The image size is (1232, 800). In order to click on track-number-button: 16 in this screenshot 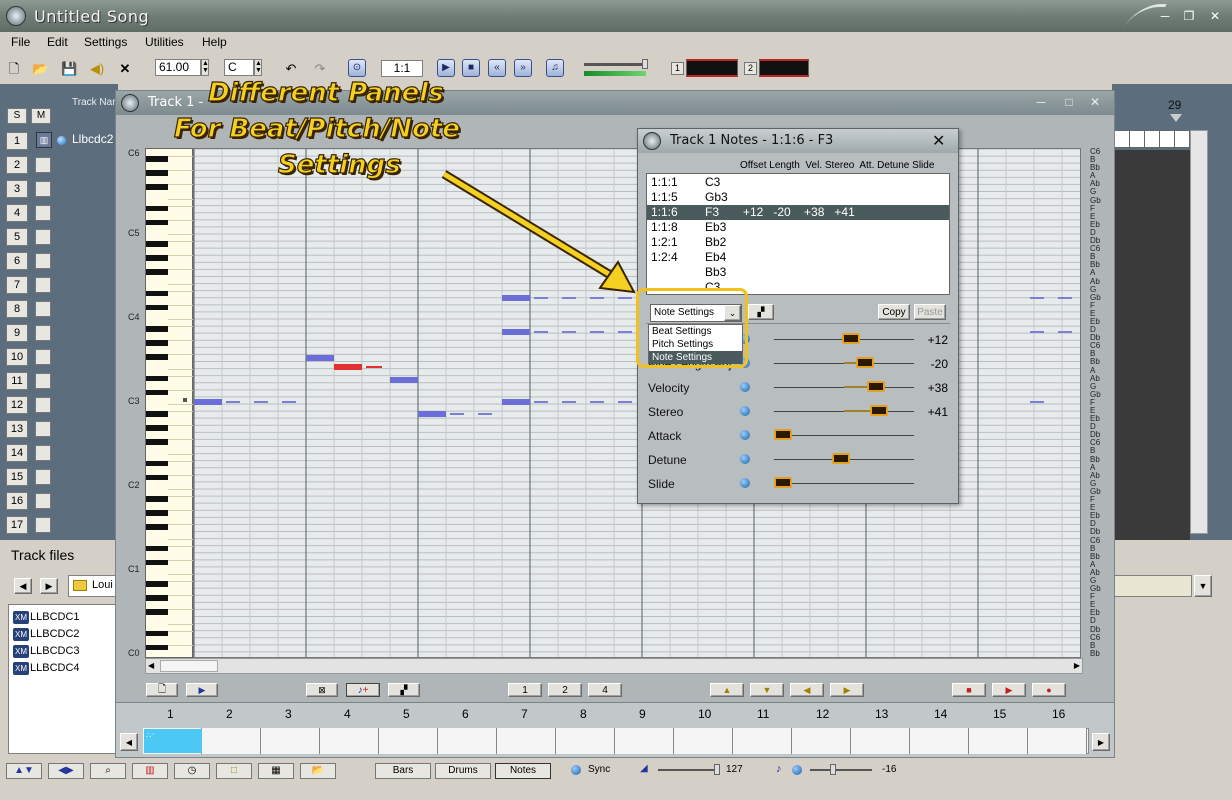, I will do `click(17, 501)`.